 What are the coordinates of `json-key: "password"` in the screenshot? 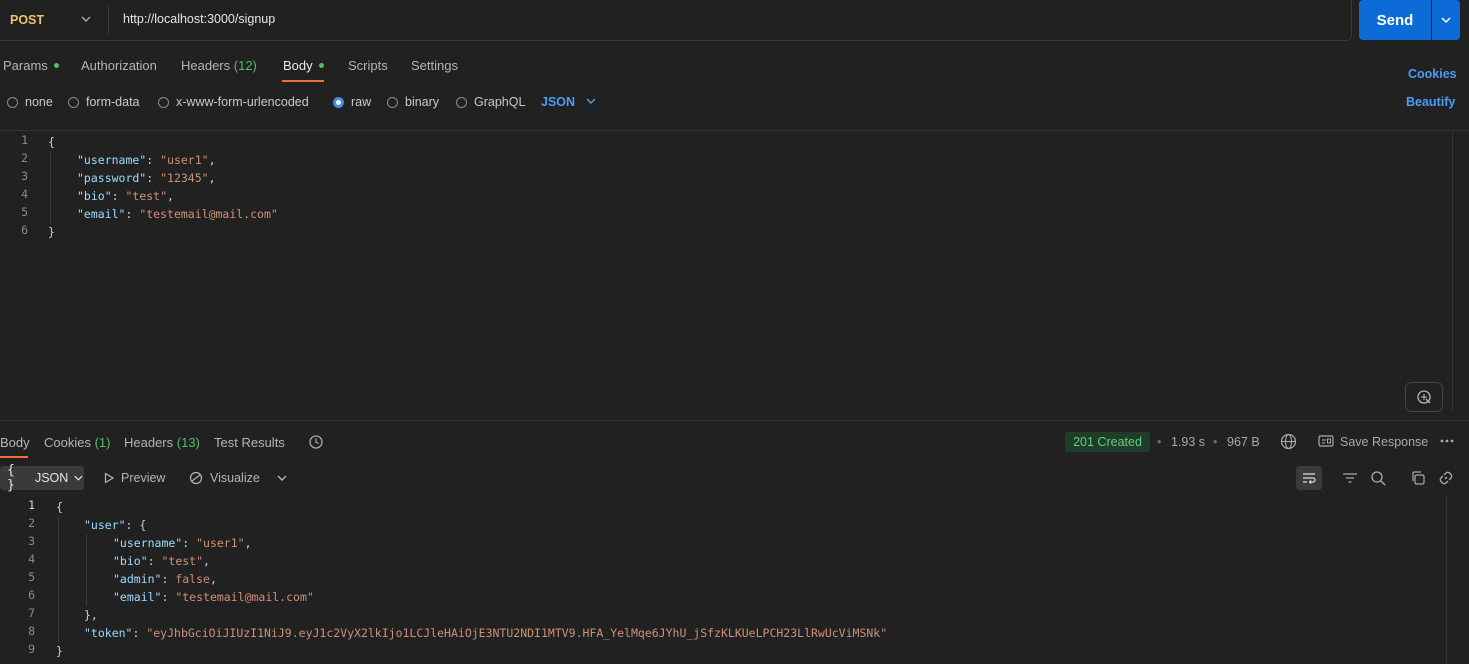 It's located at (112, 178).